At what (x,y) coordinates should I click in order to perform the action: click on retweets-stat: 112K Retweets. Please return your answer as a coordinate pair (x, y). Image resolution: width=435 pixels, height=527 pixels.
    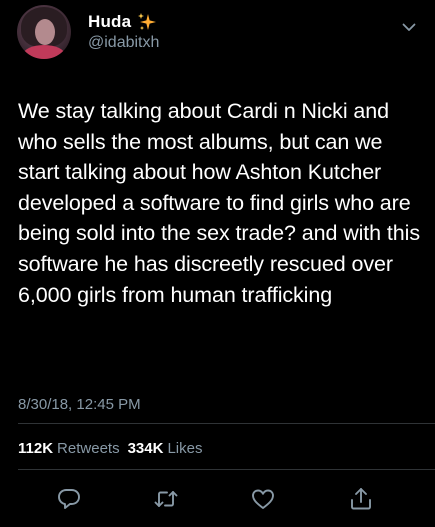
    Looking at the image, I should click on (69, 448).